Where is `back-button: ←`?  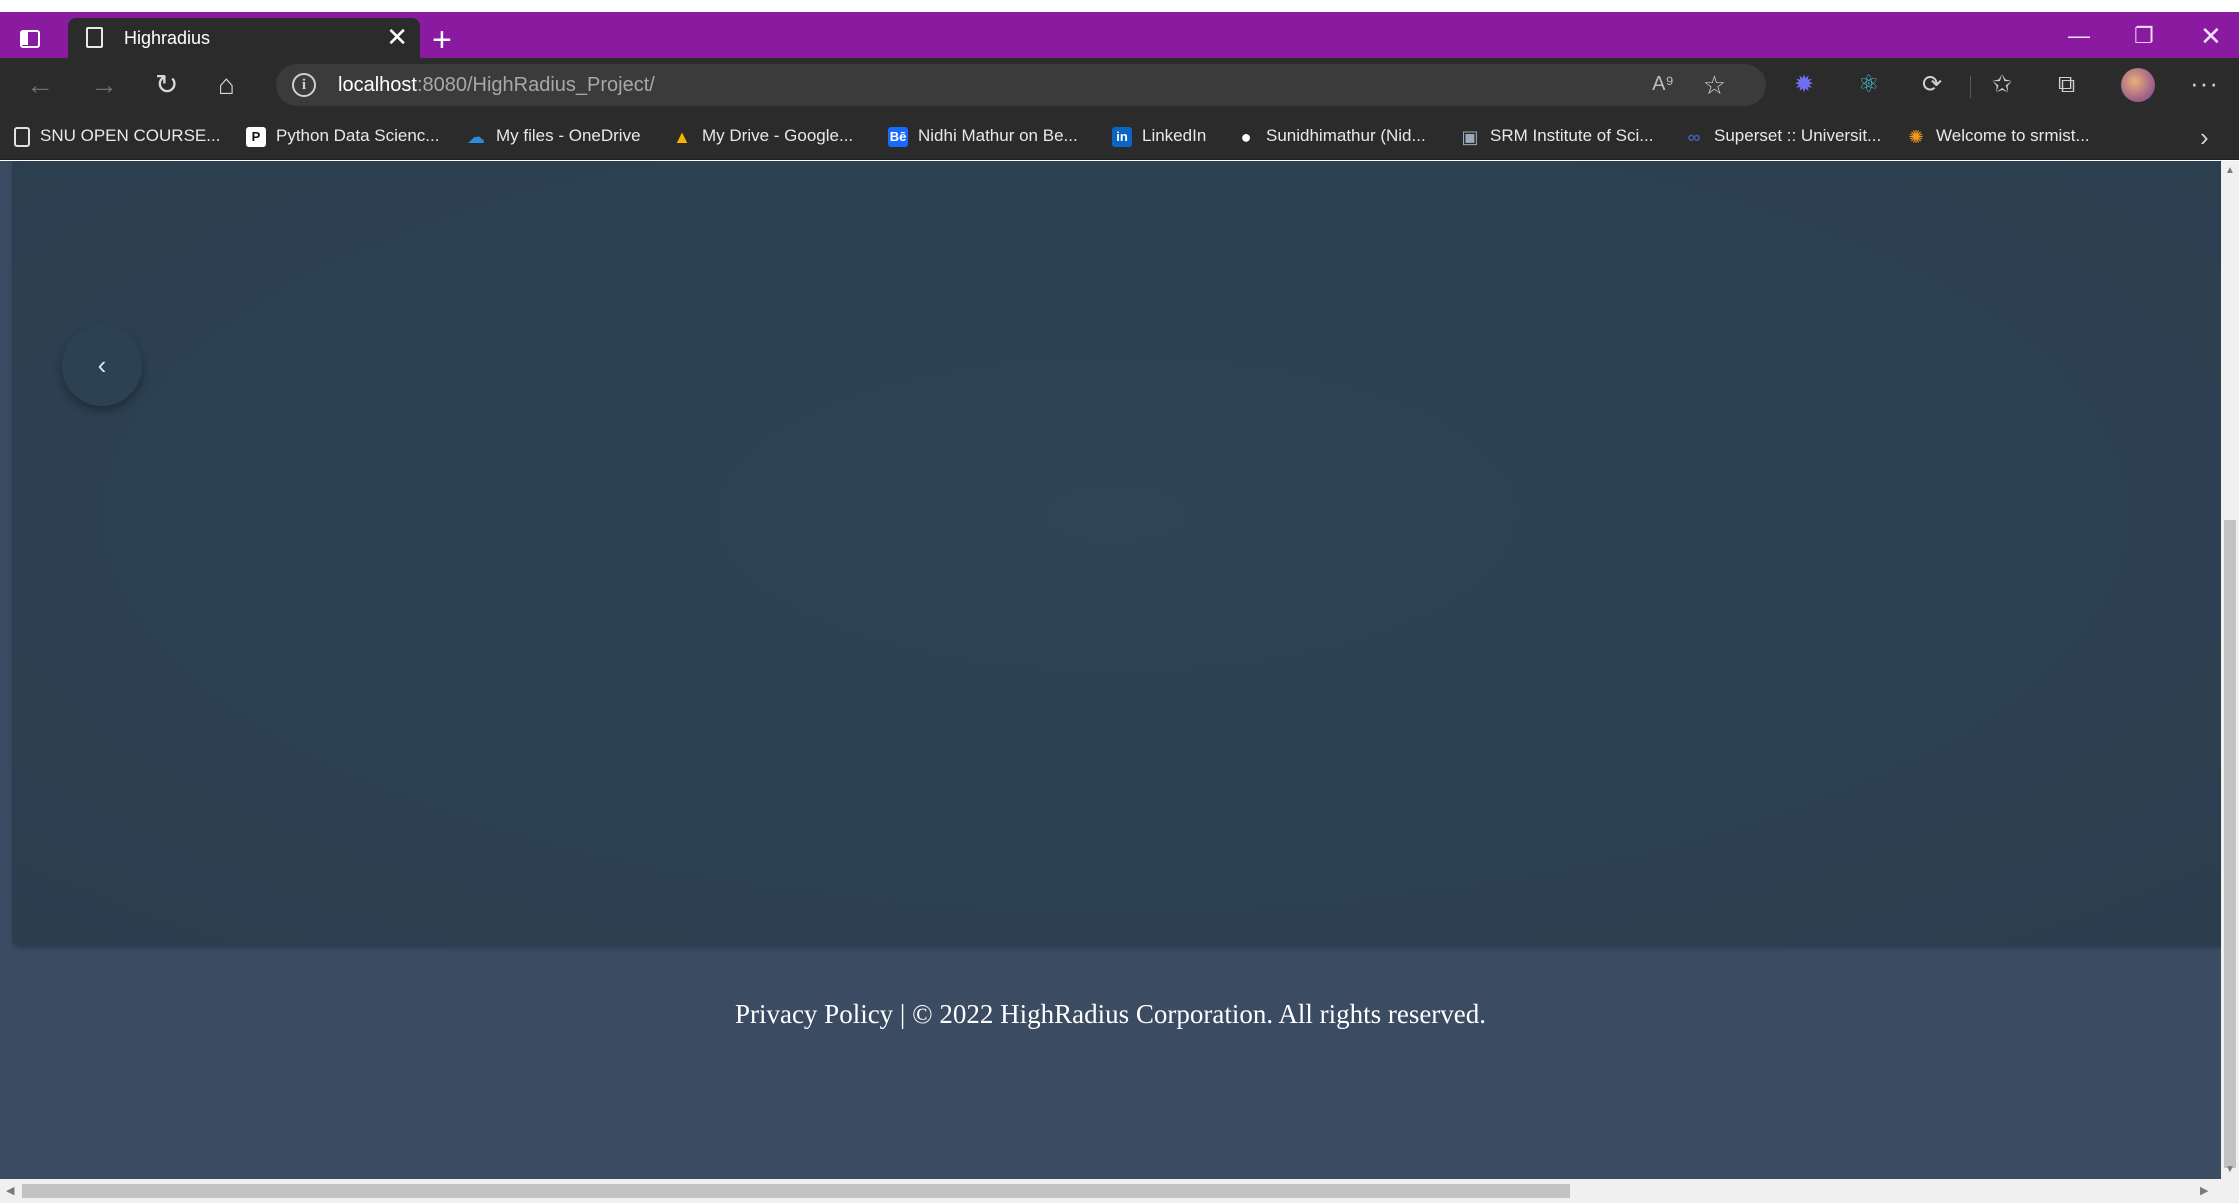 back-button: ← is located at coordinates (40, 85).